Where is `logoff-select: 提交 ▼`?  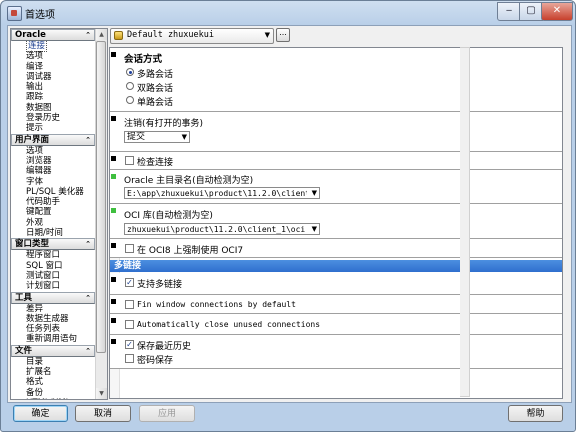
logoff-select: 提交 ▼ is located at coordinates (157, 137).